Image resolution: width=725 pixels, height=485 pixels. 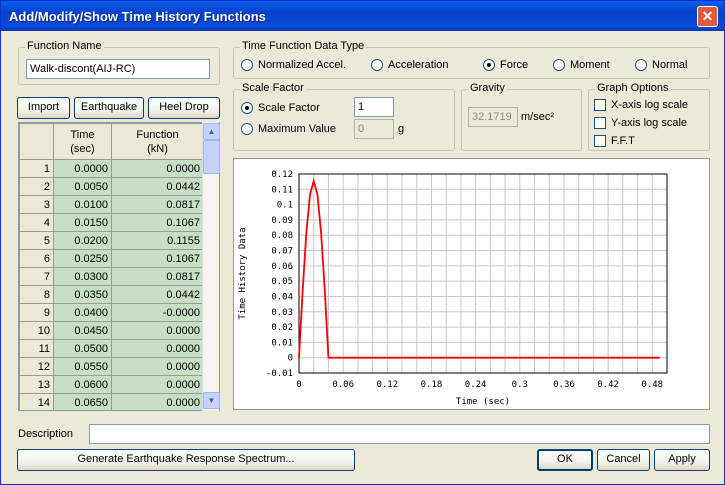 What do you see at coordinates (476, 385) in the screenshot?
I see `x-tick-label: 0.24` at bounding box center [476, 385].